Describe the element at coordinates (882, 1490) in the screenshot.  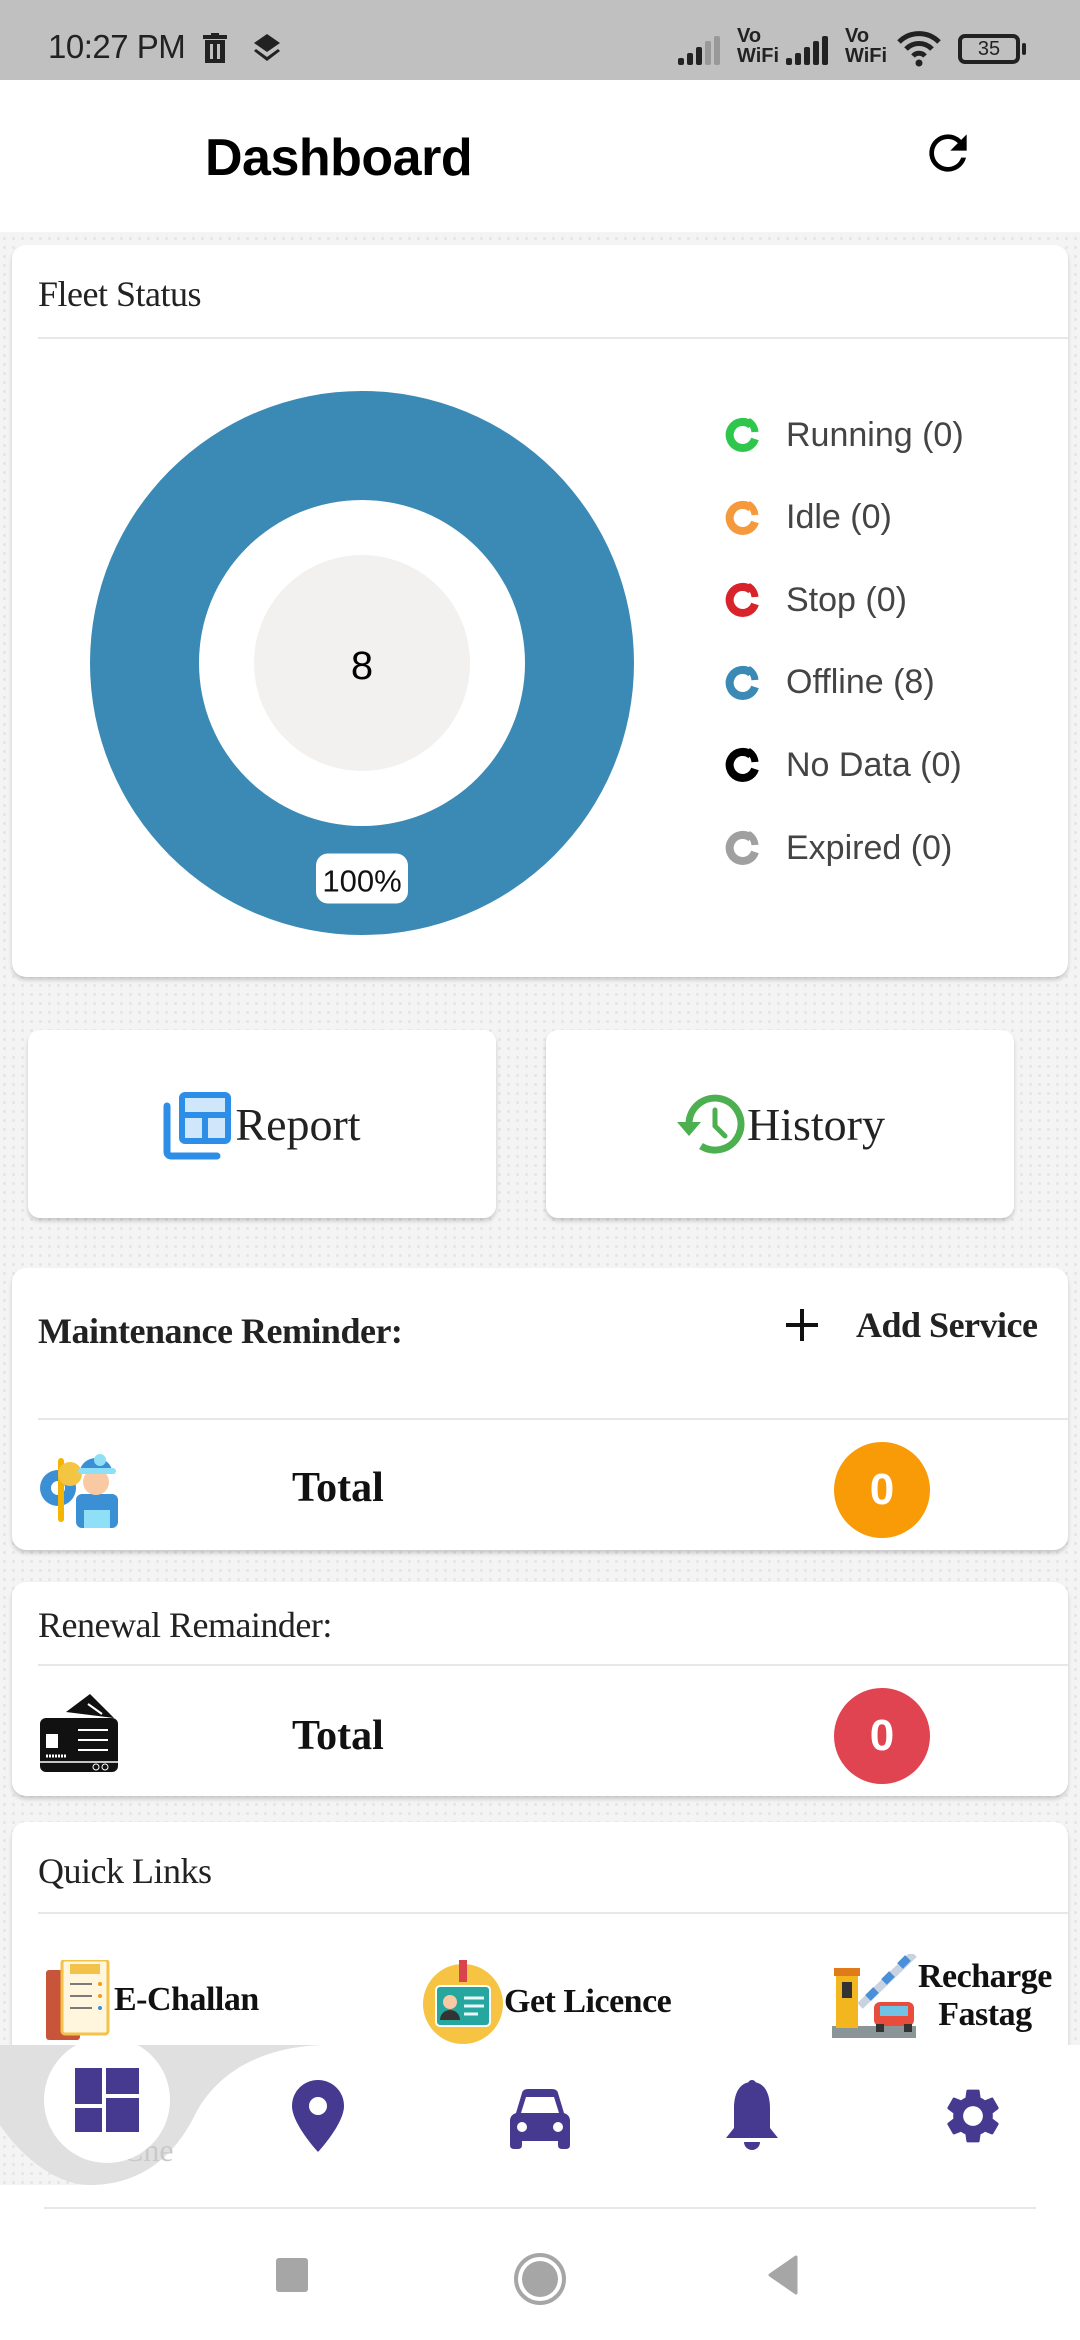
I see `maintenance-total-badge: 0` at that location.